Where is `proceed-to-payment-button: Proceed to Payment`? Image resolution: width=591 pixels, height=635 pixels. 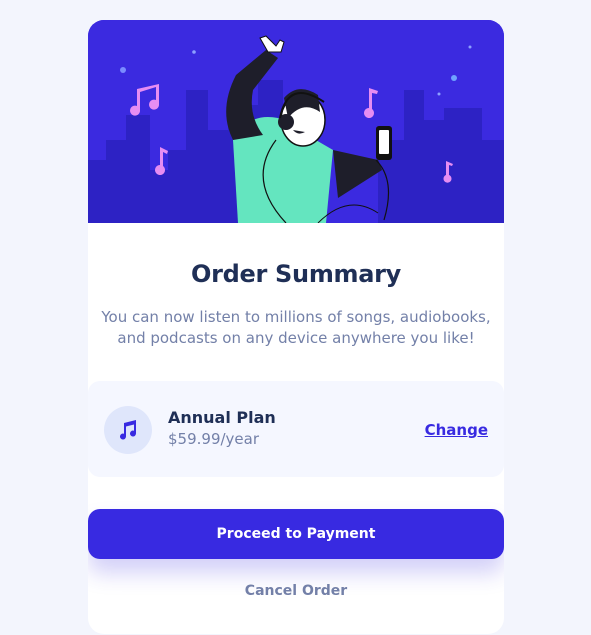 proceed-to-payment-button: Proceed to Payment is located at coordinates (296, 534).